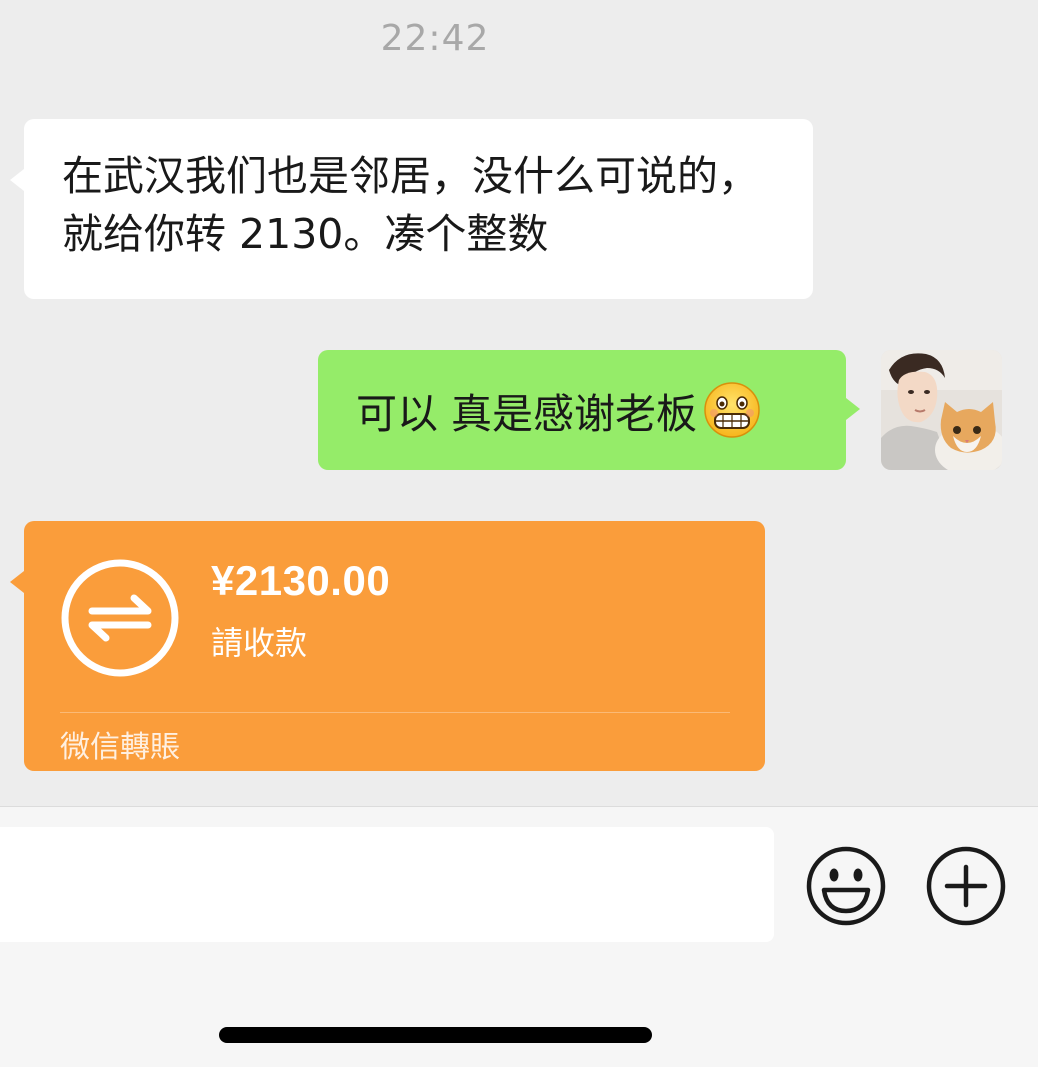 The height and width of the screenshot is (1067, 1038). I want to click on avatar, so click(941, 410).